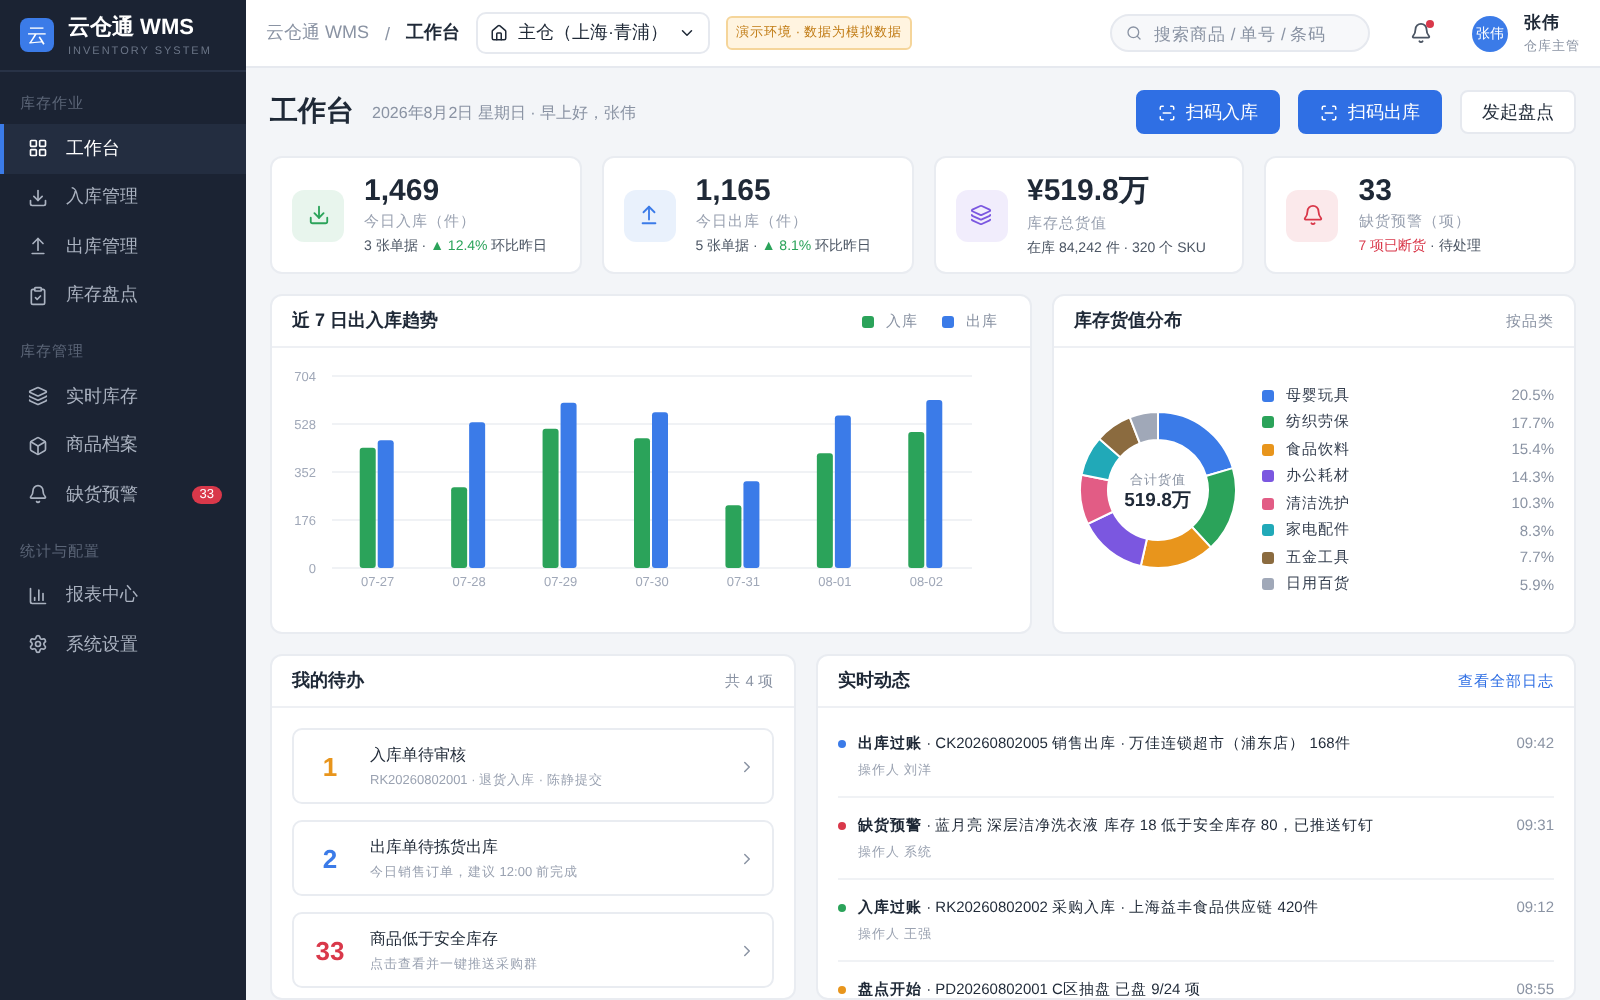 The width and height of the screenshot is (1600, 1000). I want to click on nav-label: 工作台, so click(94, 148).